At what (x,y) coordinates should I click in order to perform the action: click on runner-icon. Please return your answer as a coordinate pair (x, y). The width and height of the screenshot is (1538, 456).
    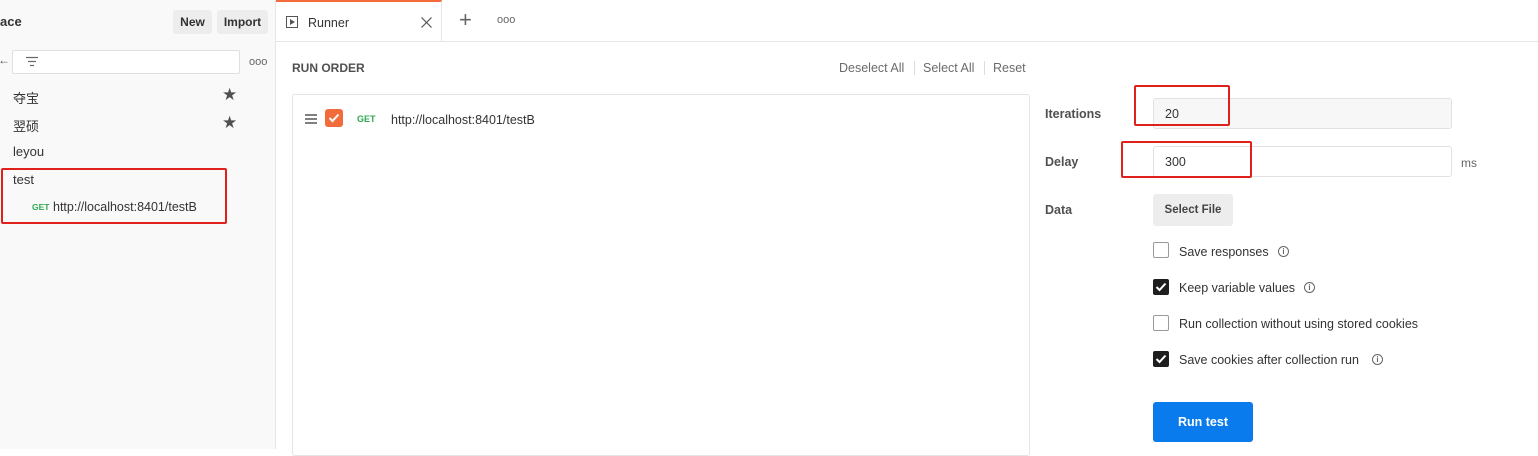
    Looking at the image, I should click on (292, 22).